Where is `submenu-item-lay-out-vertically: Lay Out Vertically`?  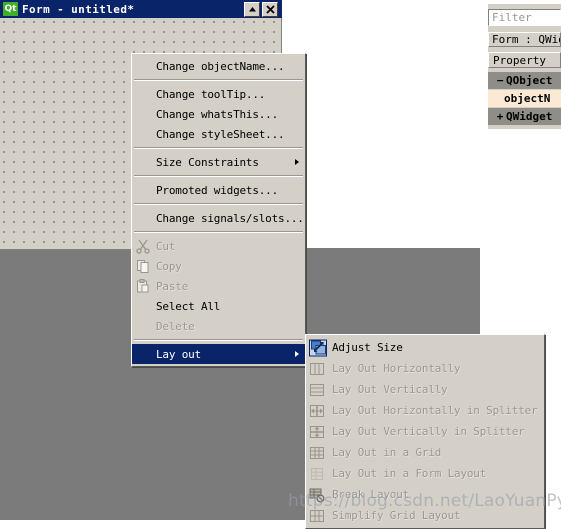 submenu-item-lay-out-vertically: Lay Out Vertically is located at coordinates (425, 389).